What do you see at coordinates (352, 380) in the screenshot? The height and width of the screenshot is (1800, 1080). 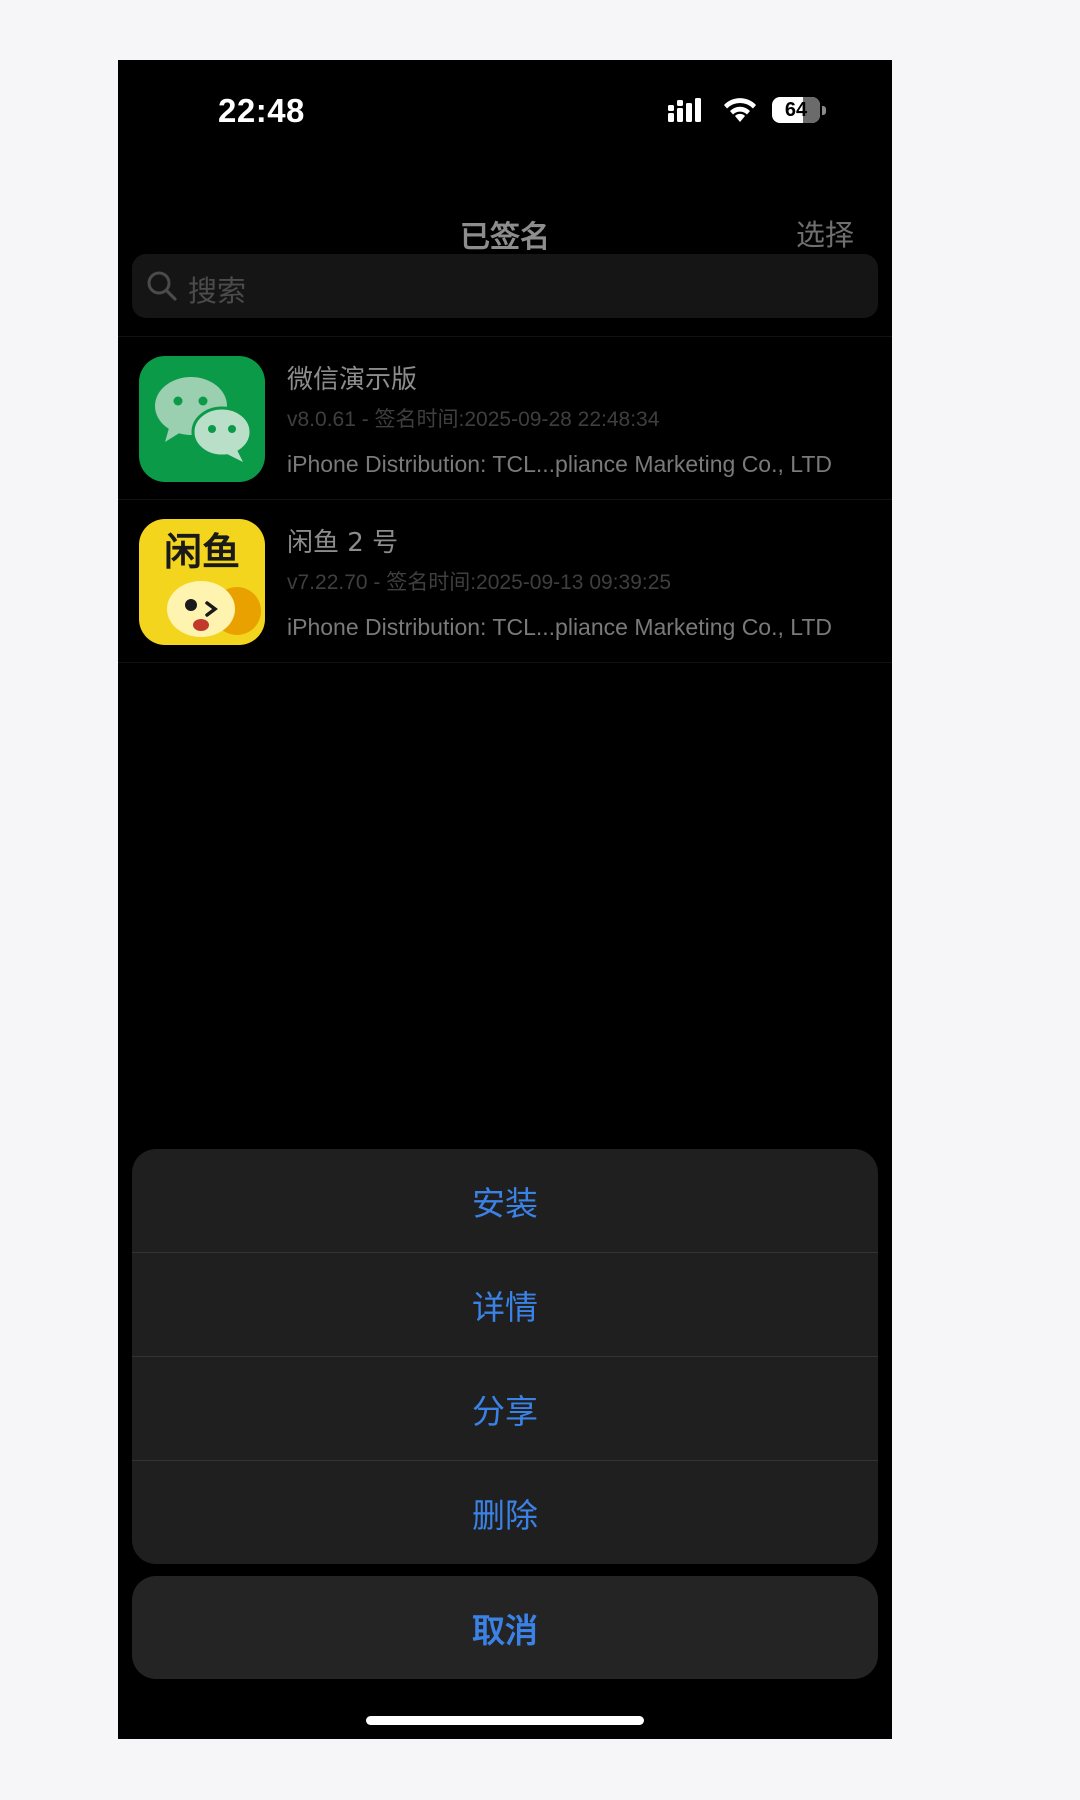 I see `app-name: 微信演示版` at bounding box center [352, 380].